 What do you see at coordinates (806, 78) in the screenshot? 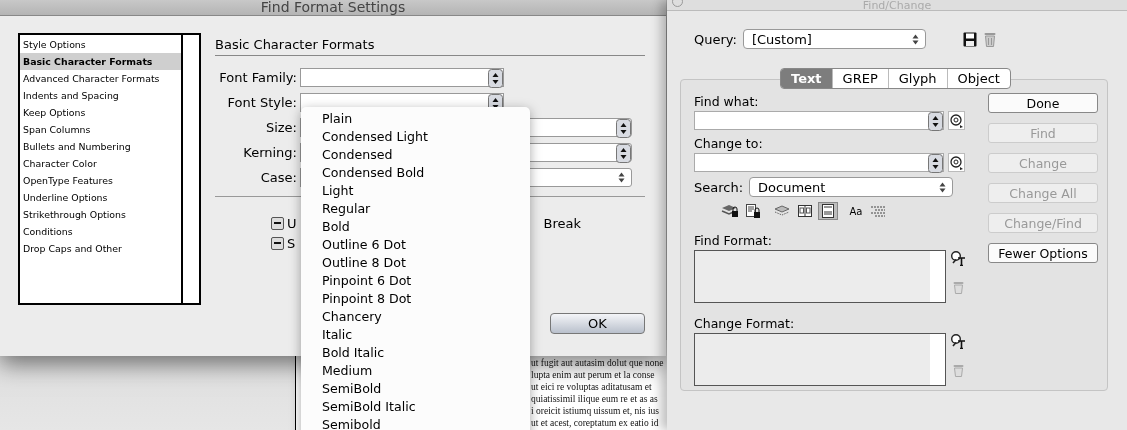
I see `tab: Text` at bounding box center [806, 78].